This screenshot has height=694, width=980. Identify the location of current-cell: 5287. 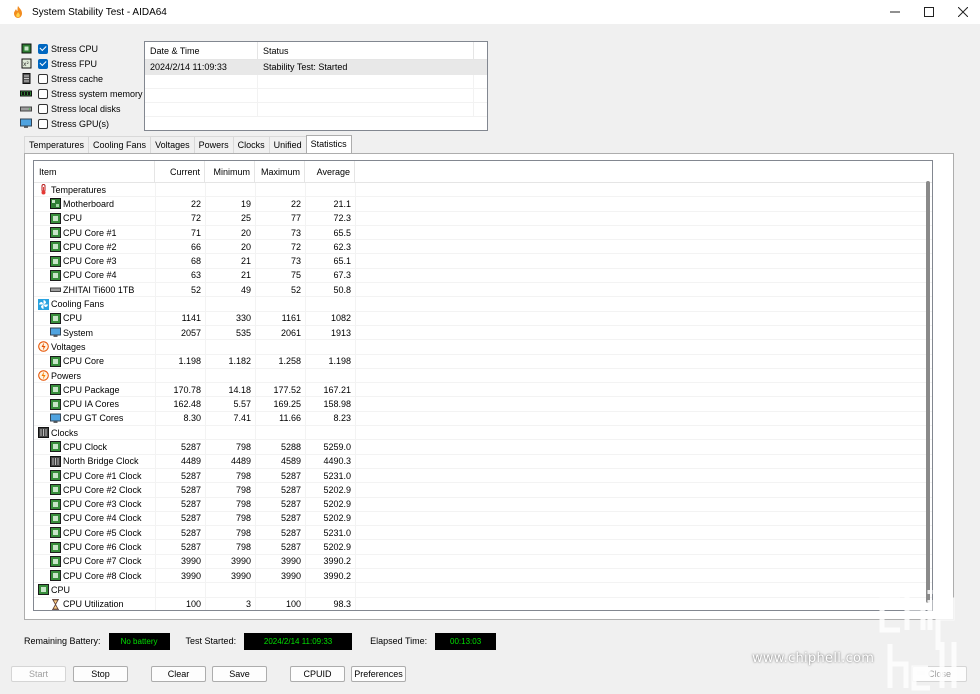
(180, 489).